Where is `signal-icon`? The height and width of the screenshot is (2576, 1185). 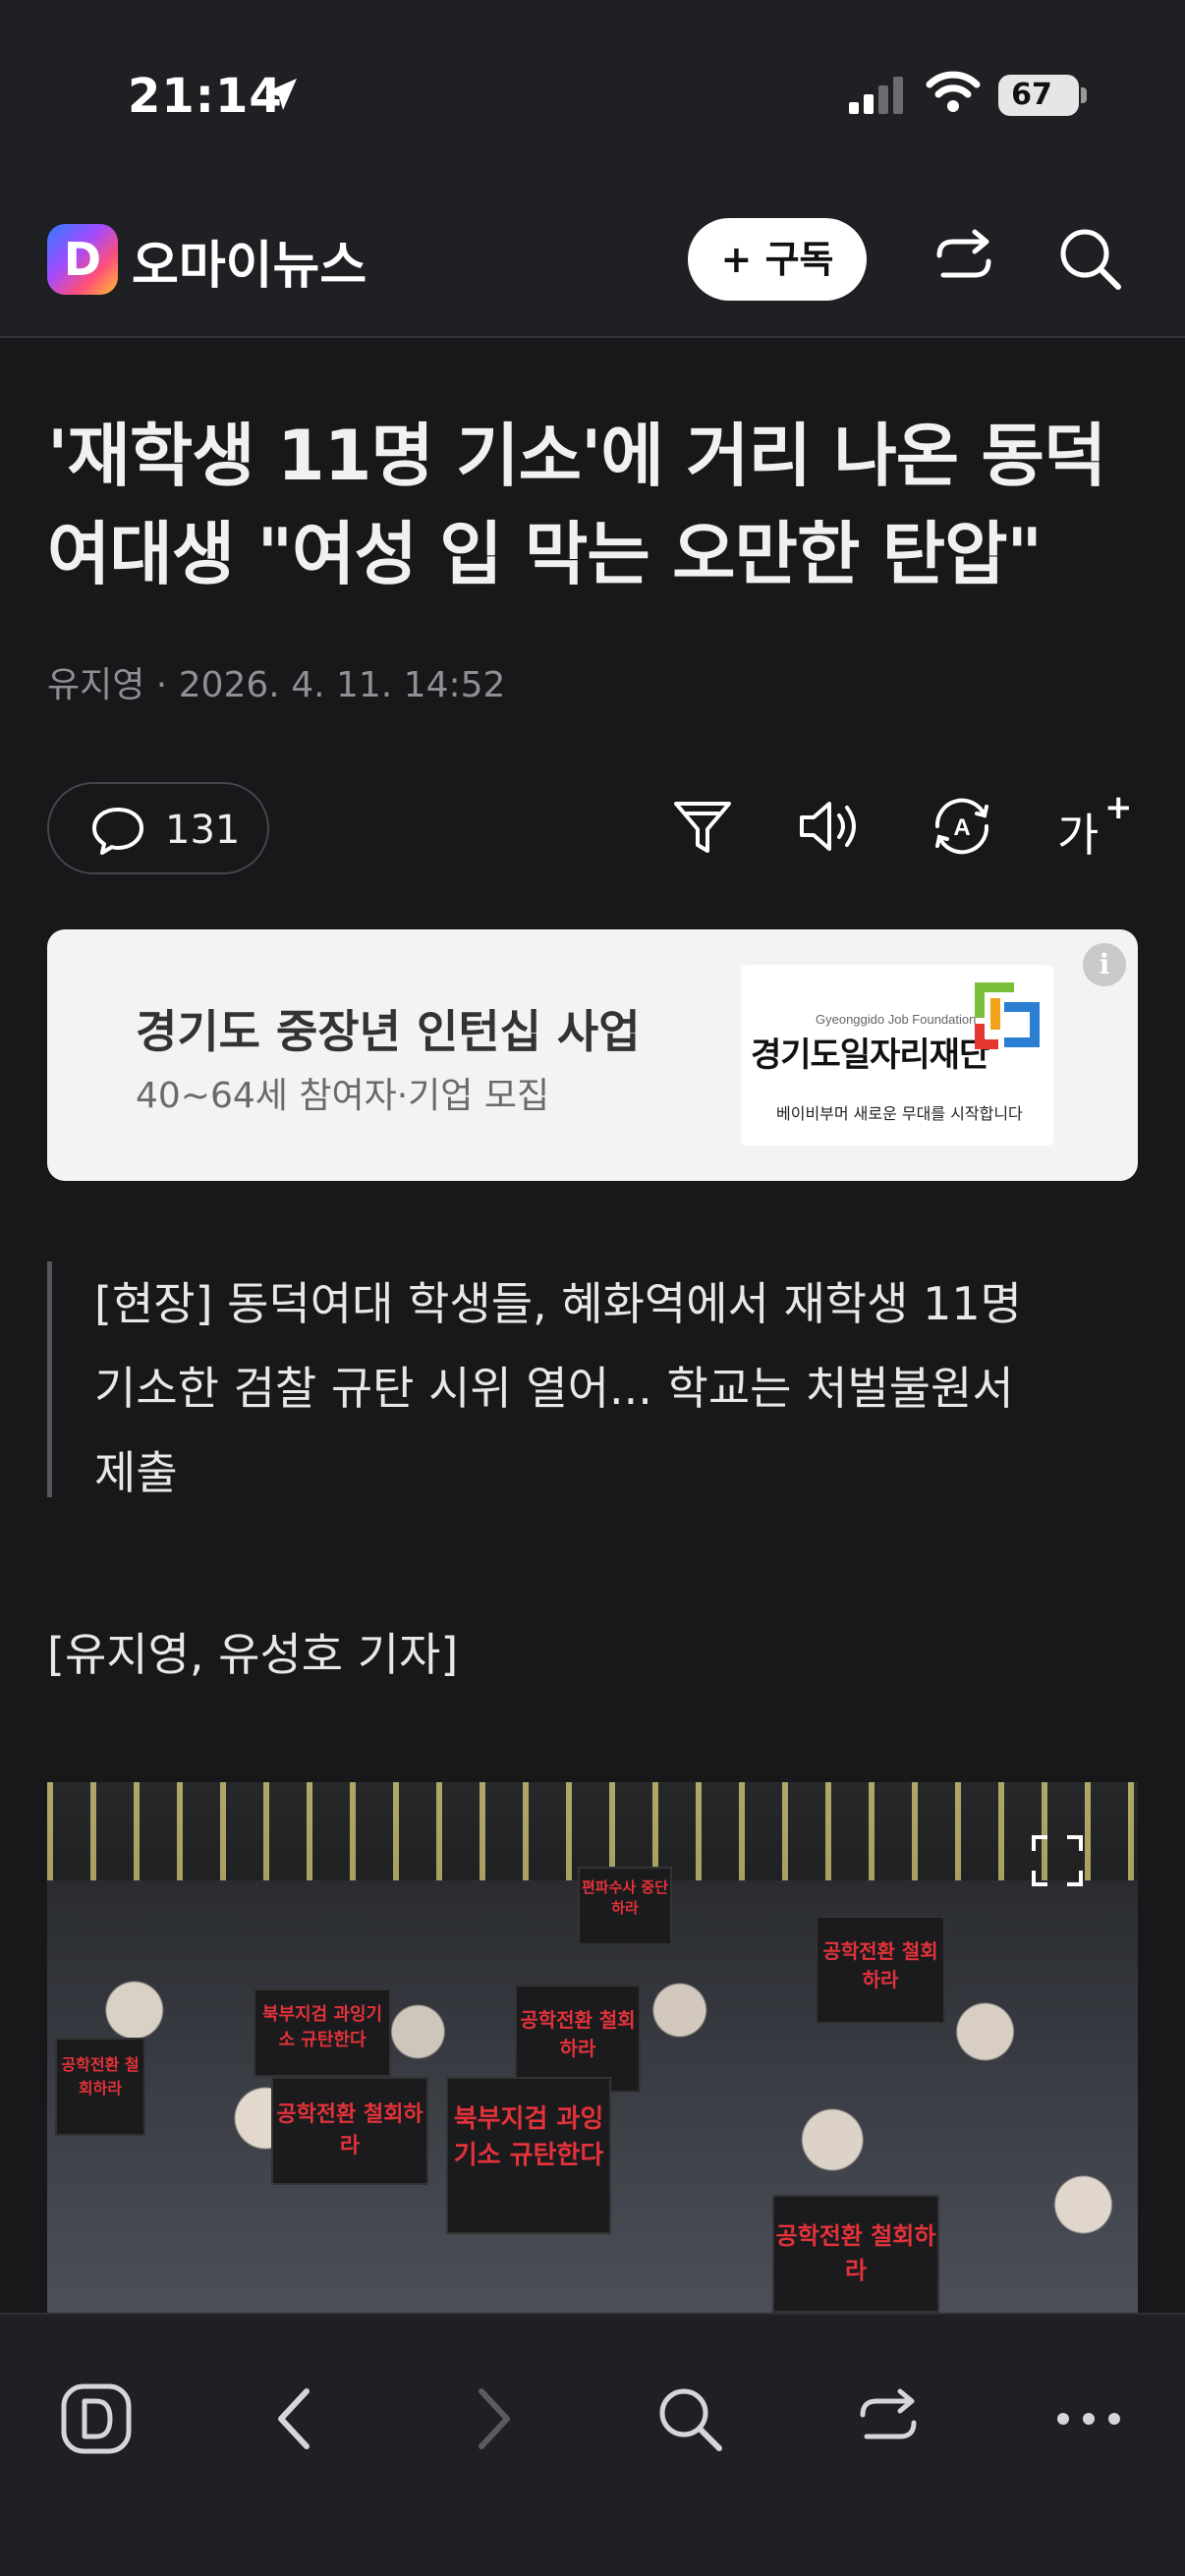 signal-icon is located at coordinates (876, 95).